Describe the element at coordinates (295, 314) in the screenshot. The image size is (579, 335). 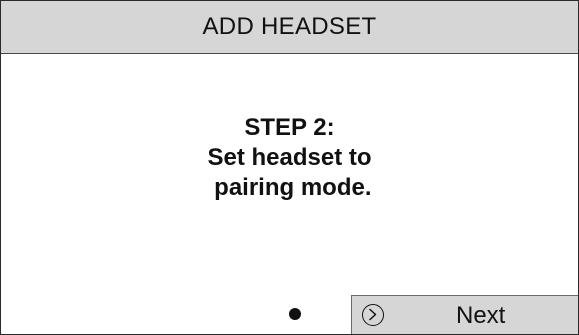
I see `page-indicator-dot` at that location.